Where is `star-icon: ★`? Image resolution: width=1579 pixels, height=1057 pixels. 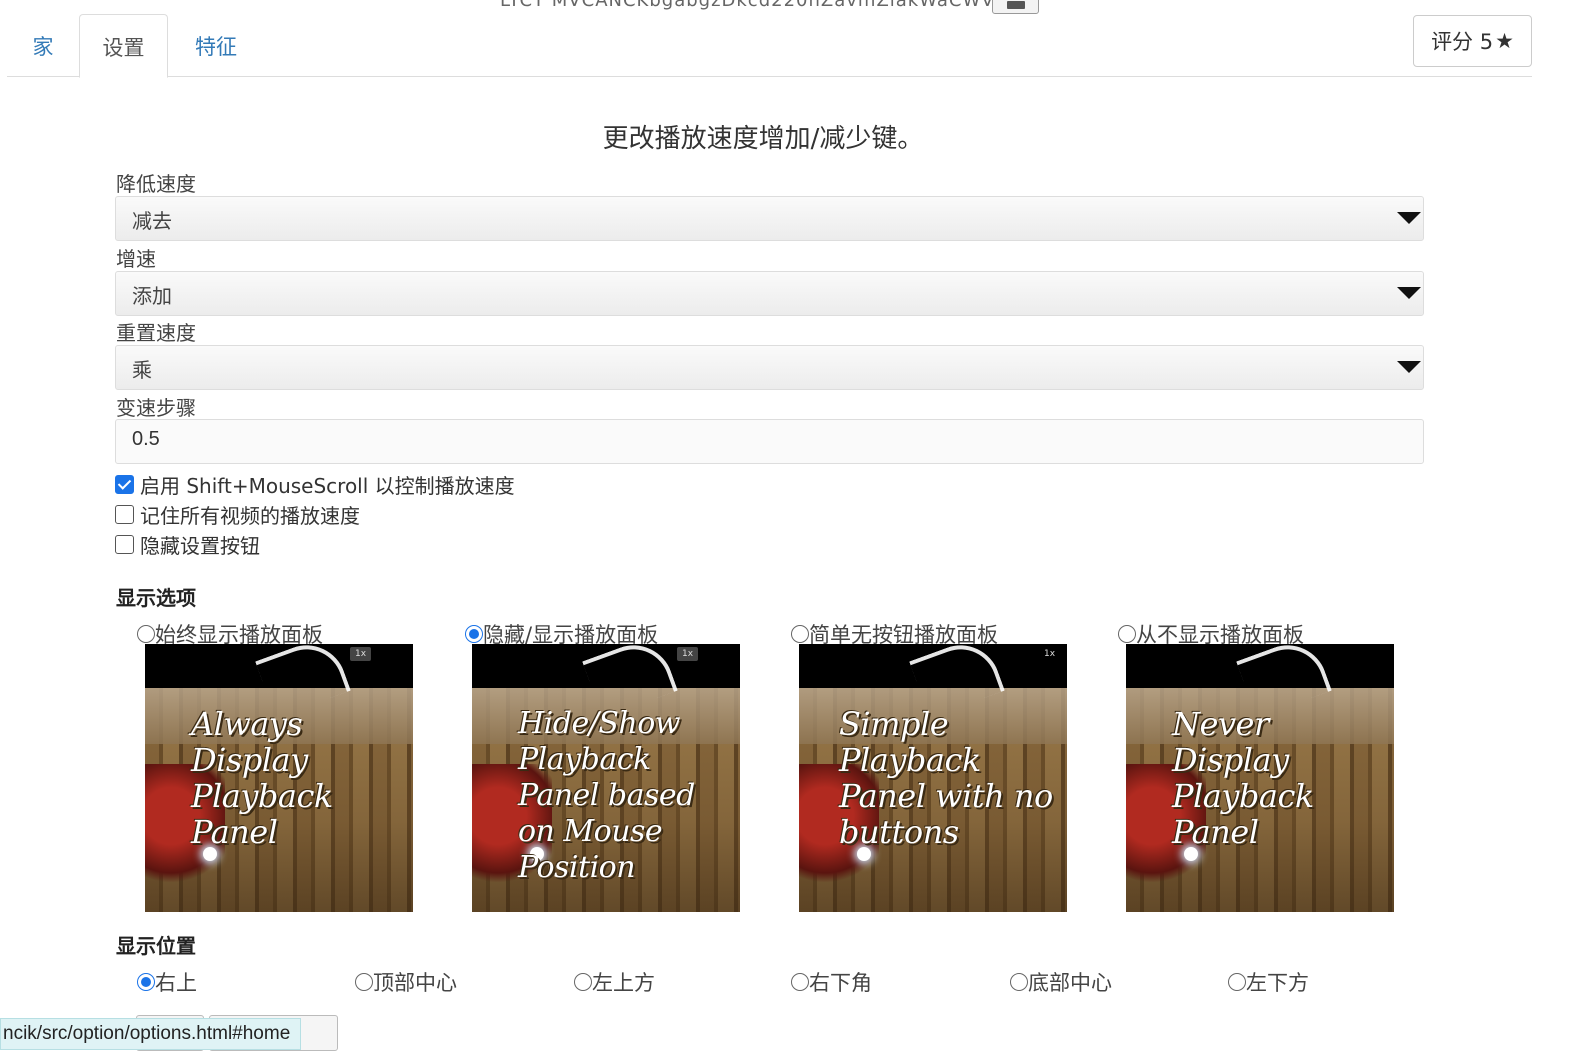
star-icon: ★ is located at coordinates (1504, 41).